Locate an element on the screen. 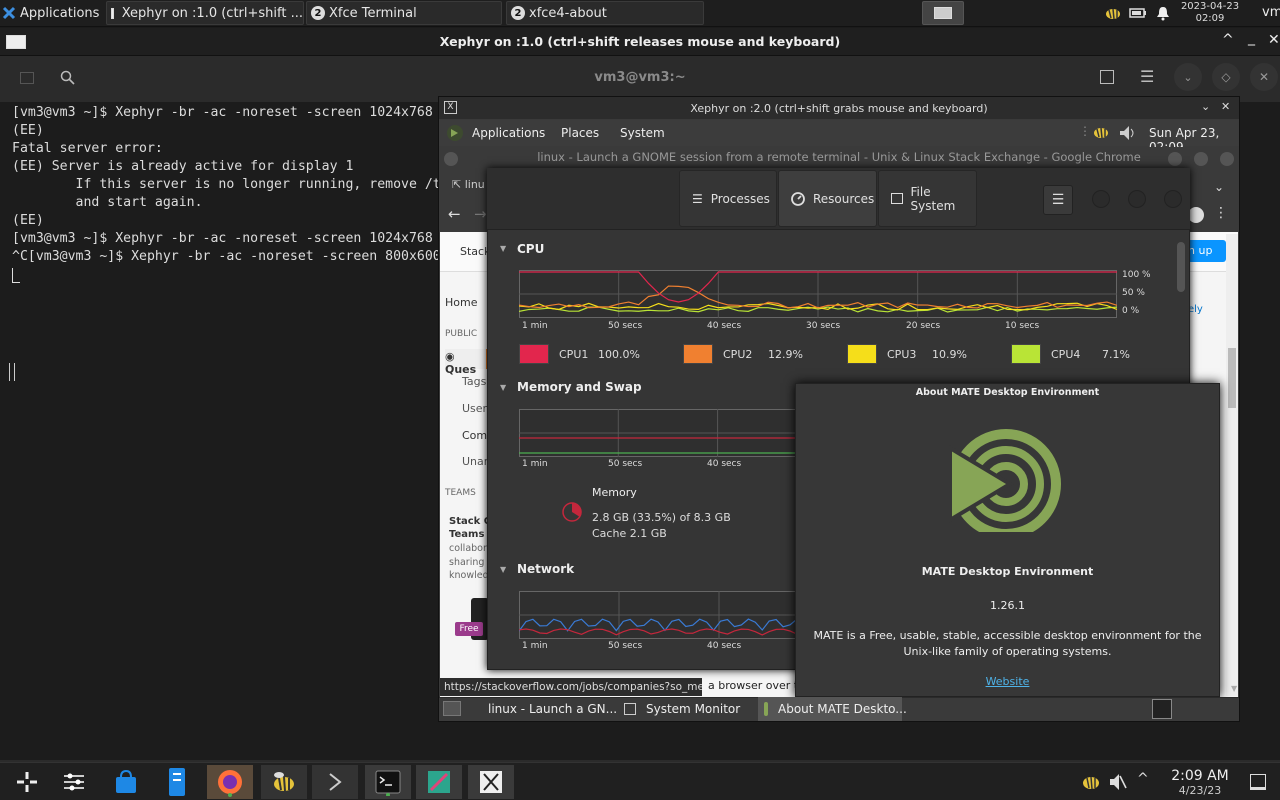 The height and width of the screenshot is (800, 1280). show-desktop-button is located at coordinates (943, 13).